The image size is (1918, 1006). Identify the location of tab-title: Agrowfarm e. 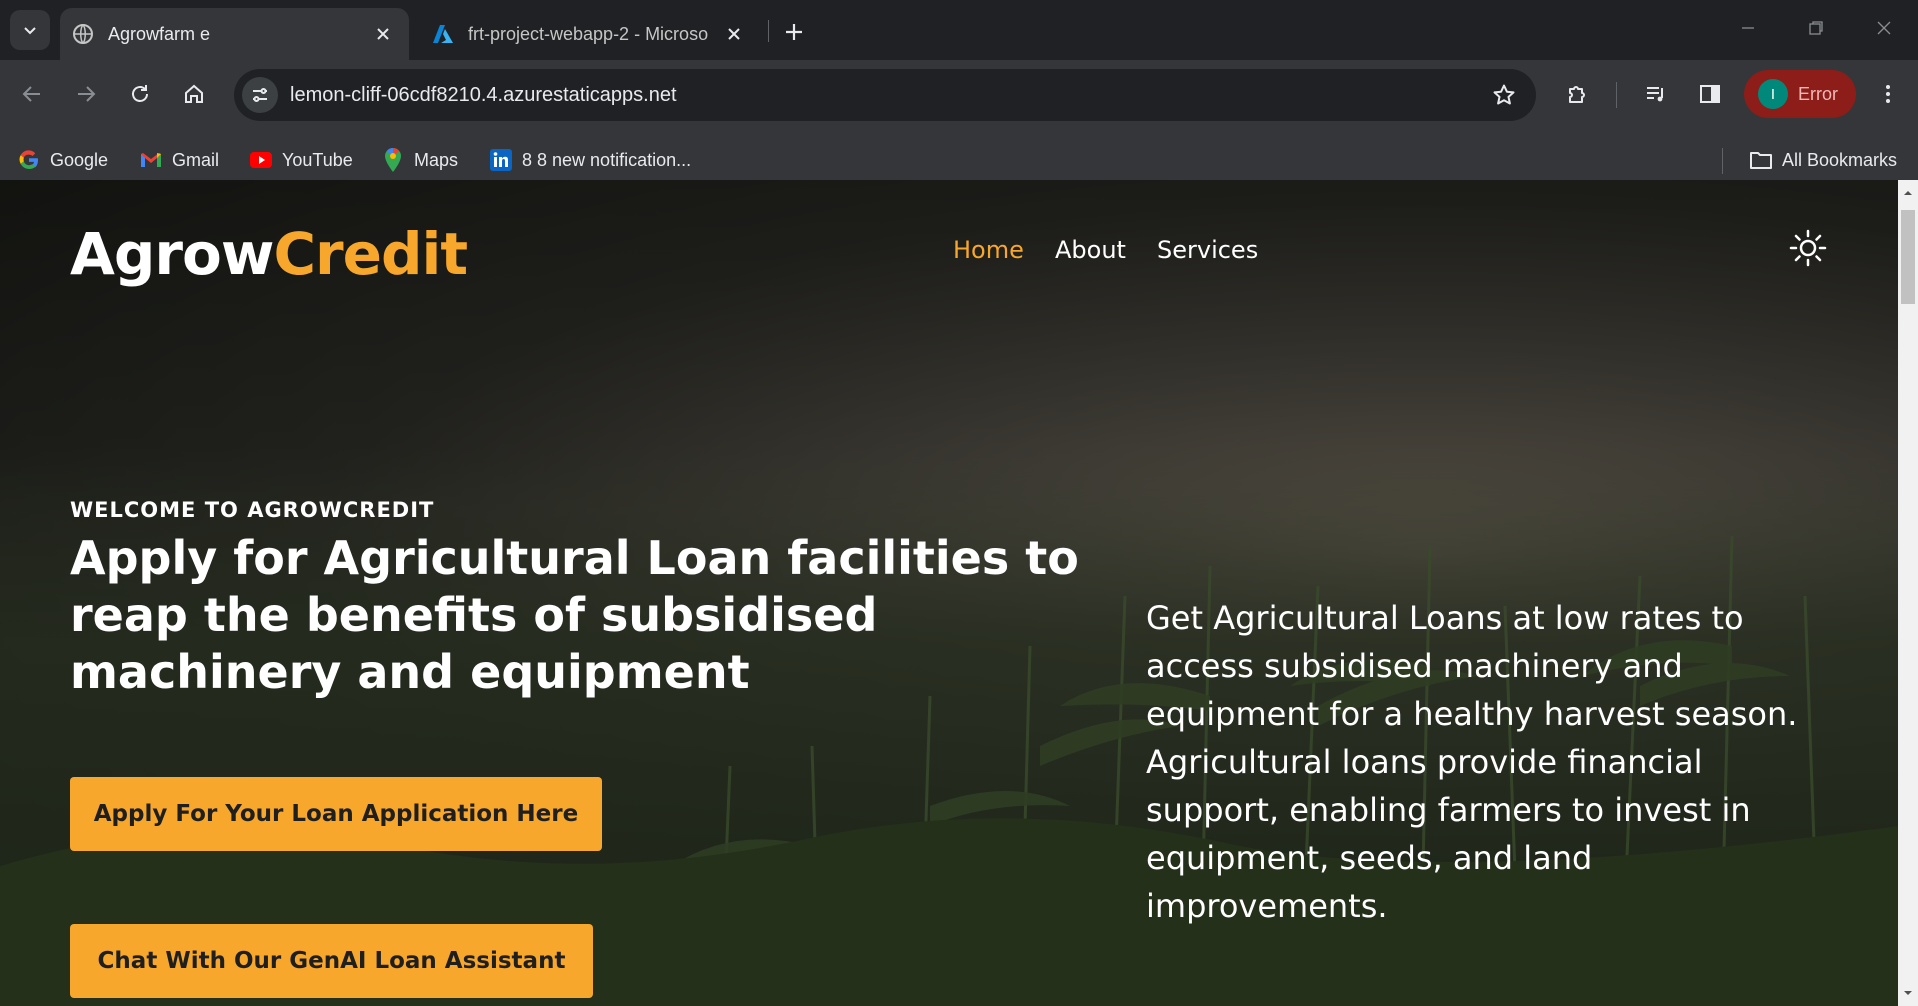
(159, 33).